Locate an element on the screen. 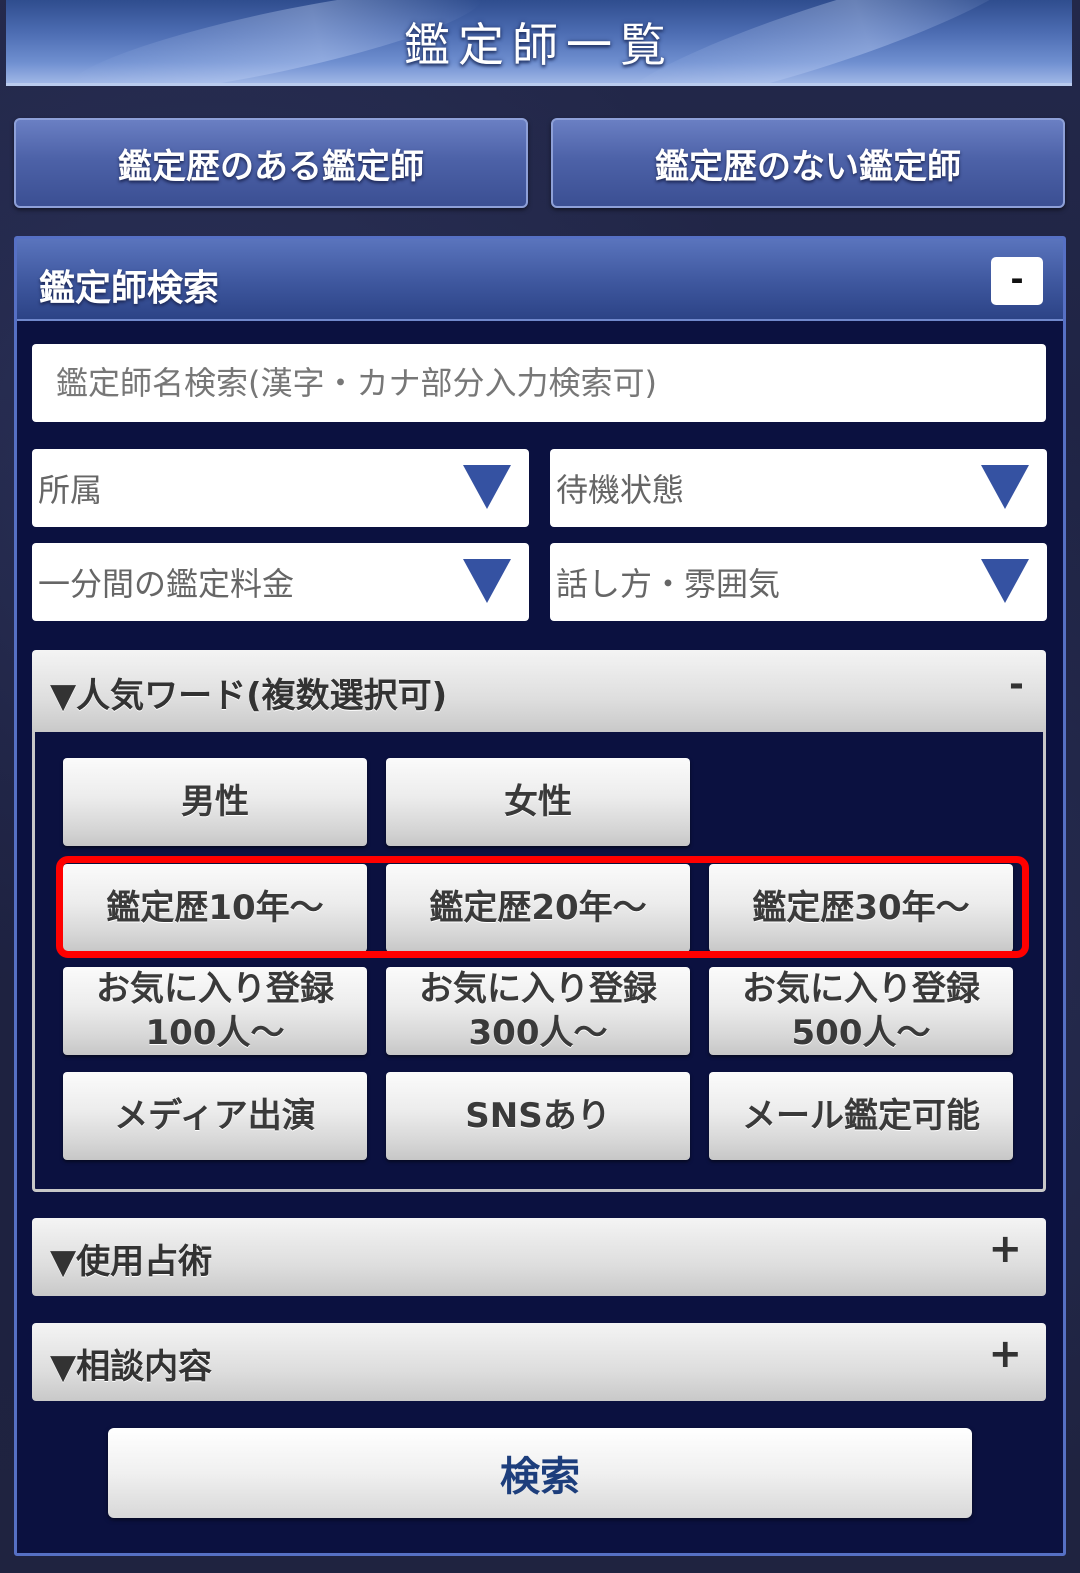  with-history-button: 鑑定歴のある鑑定師 is located at coordinates (271, 163).